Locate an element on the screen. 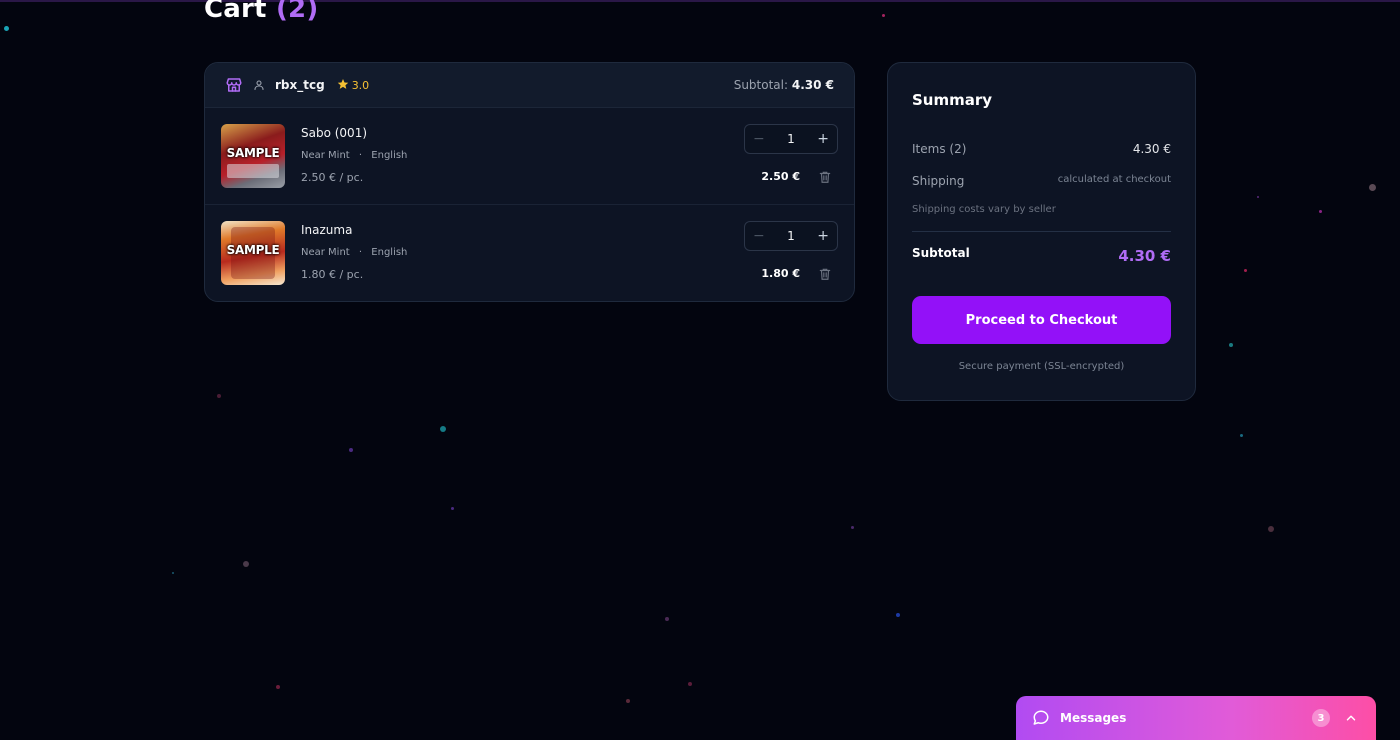 The width and height of the screenshot is (1400, 740). unread-count-badge: 3 is located at coordinates (1321, 718).